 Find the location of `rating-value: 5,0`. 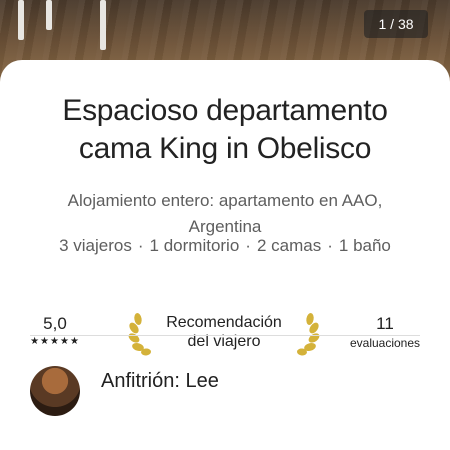

rating-value: 5,0 is located at coordinates (55, 323).